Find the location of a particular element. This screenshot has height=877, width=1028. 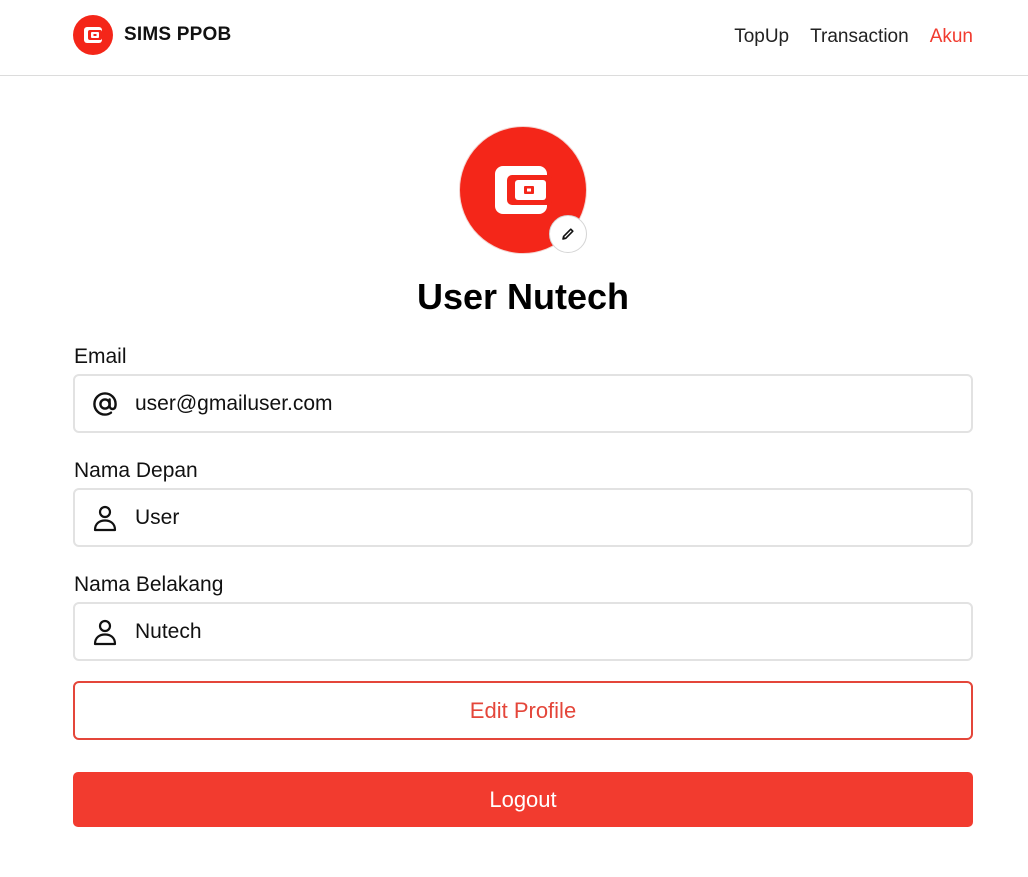

brand-name: SIMS PPOB is located at coordinates (178, 34).